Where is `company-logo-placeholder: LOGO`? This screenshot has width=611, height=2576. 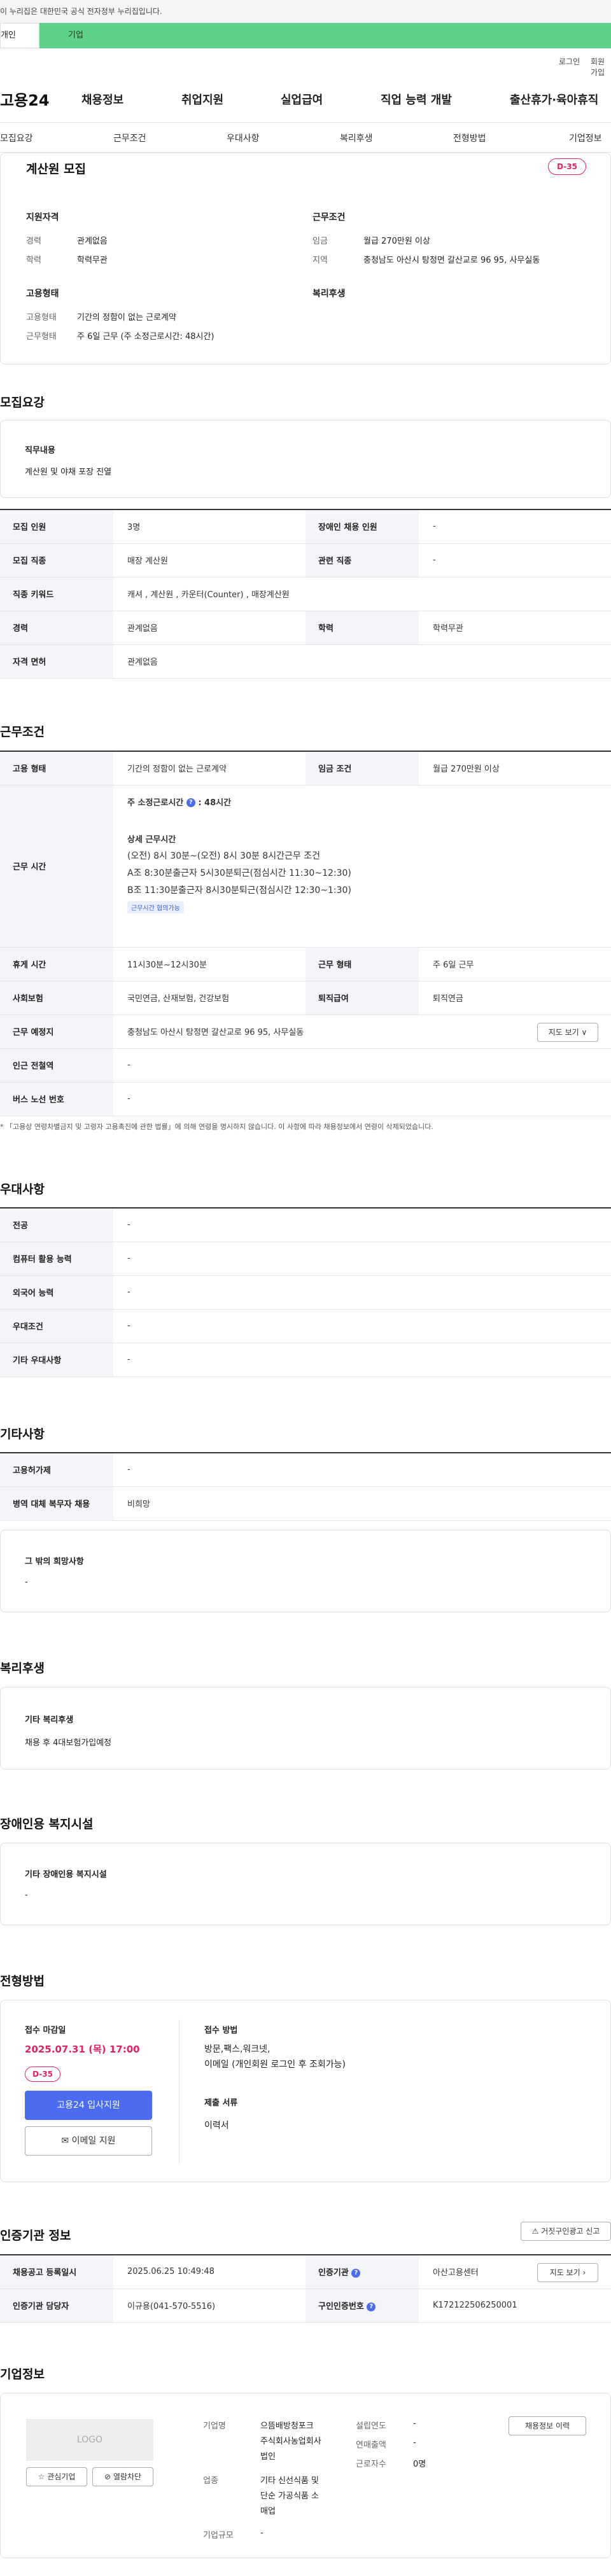
company-logo-placeholder: LOGO is located at coordinates (89, 2440).